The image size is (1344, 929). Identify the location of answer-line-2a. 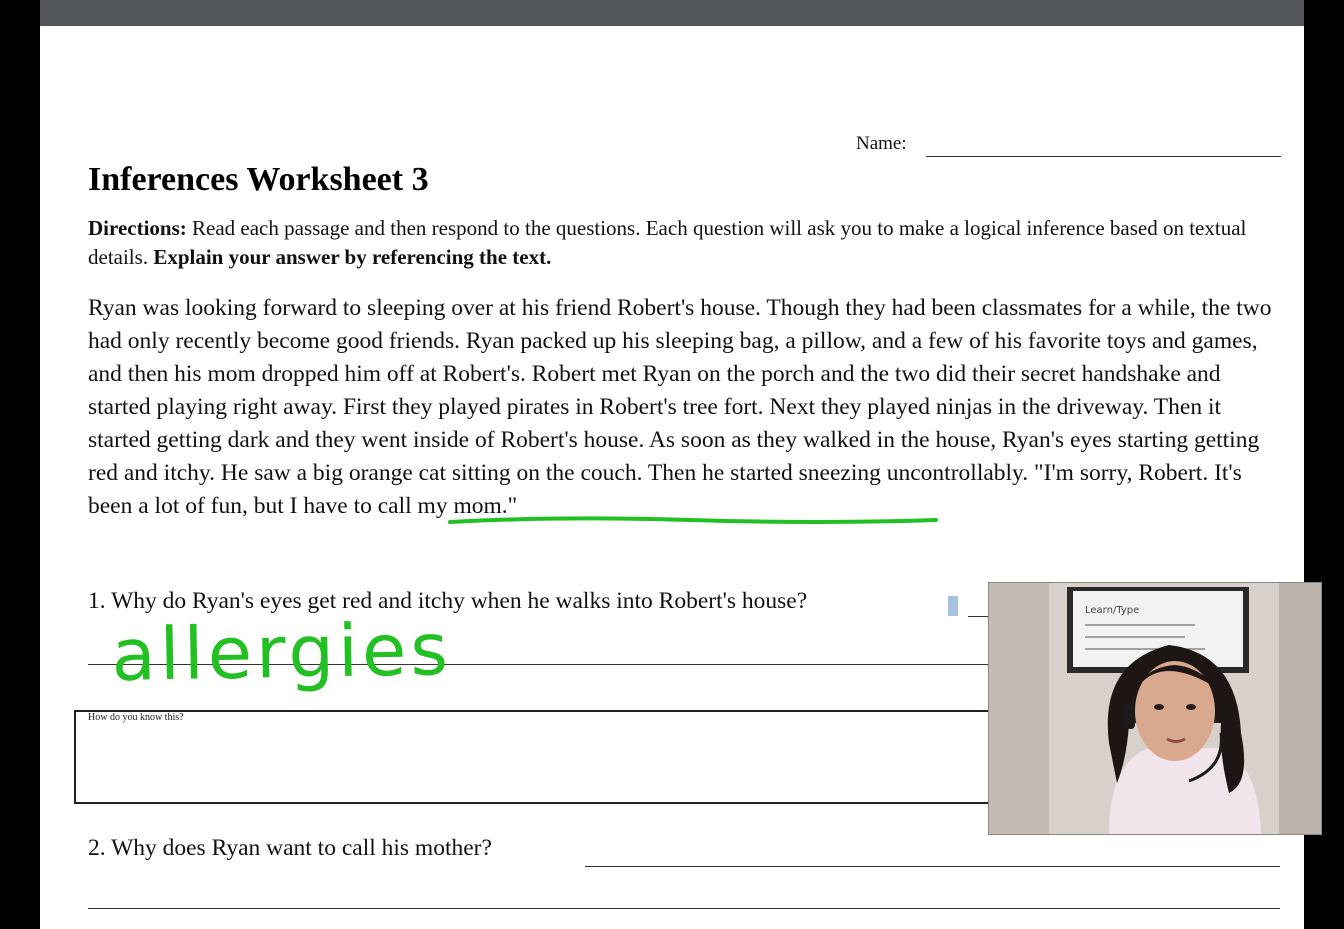
(932, 866).